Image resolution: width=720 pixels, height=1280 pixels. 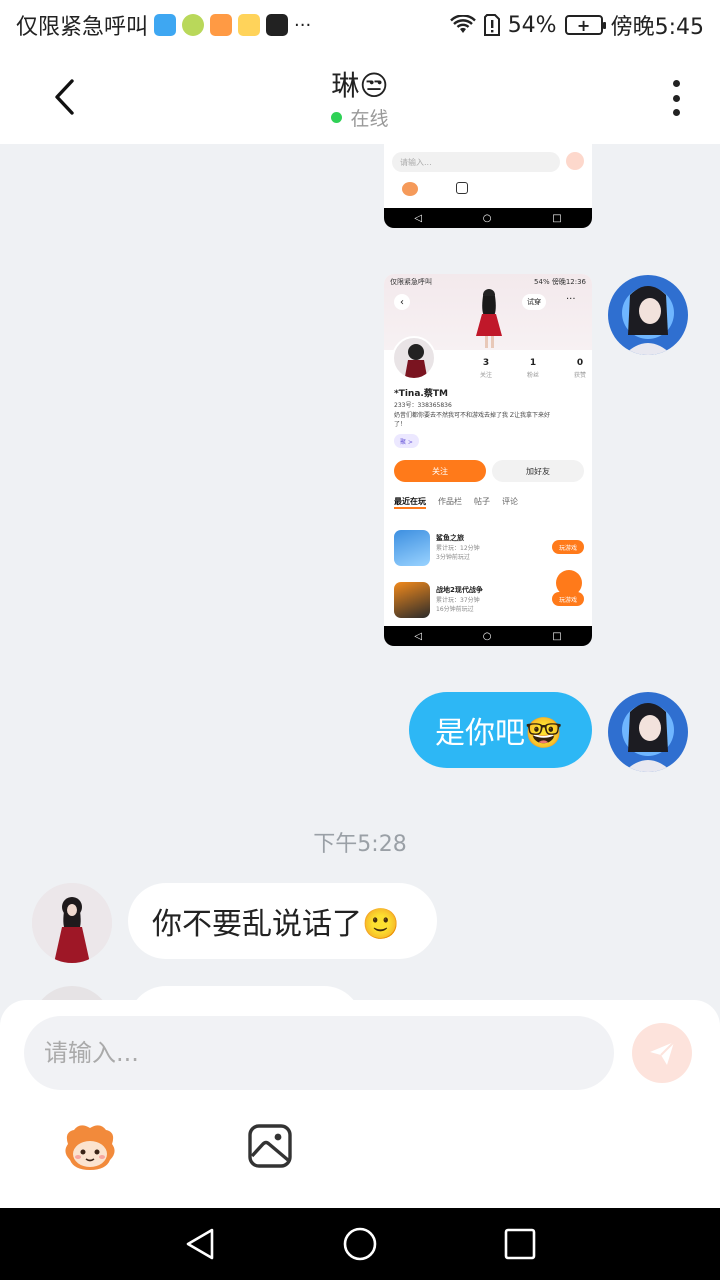 What do you see at coordinates (489, 600) in the screenshot?
I see `mini-game-item: 战地2现代战争 累计玩：37分钟 16分钟前玩过 玩游戏` at bounding box center [489, 600].